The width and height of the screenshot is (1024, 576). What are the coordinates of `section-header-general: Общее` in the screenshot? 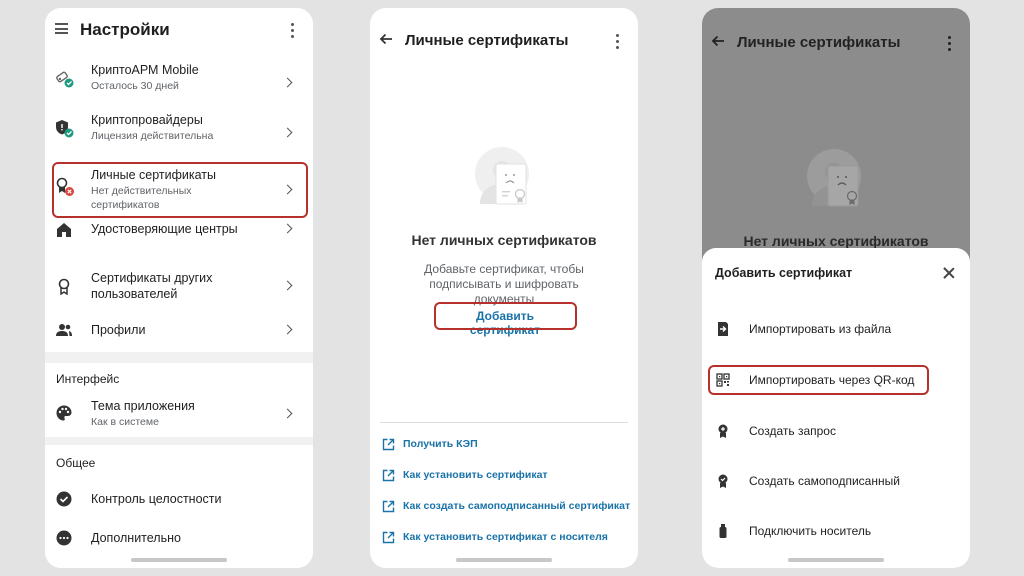 It's located at (76, 463).